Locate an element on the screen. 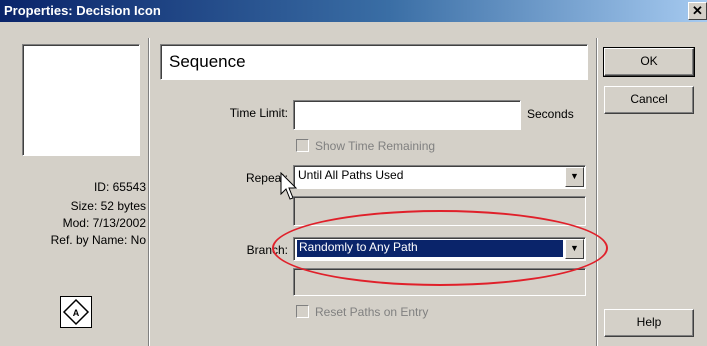 The height and width of the screenshot is (346, 707). seconds-label: Seconds is located at coordinates (550, 114).